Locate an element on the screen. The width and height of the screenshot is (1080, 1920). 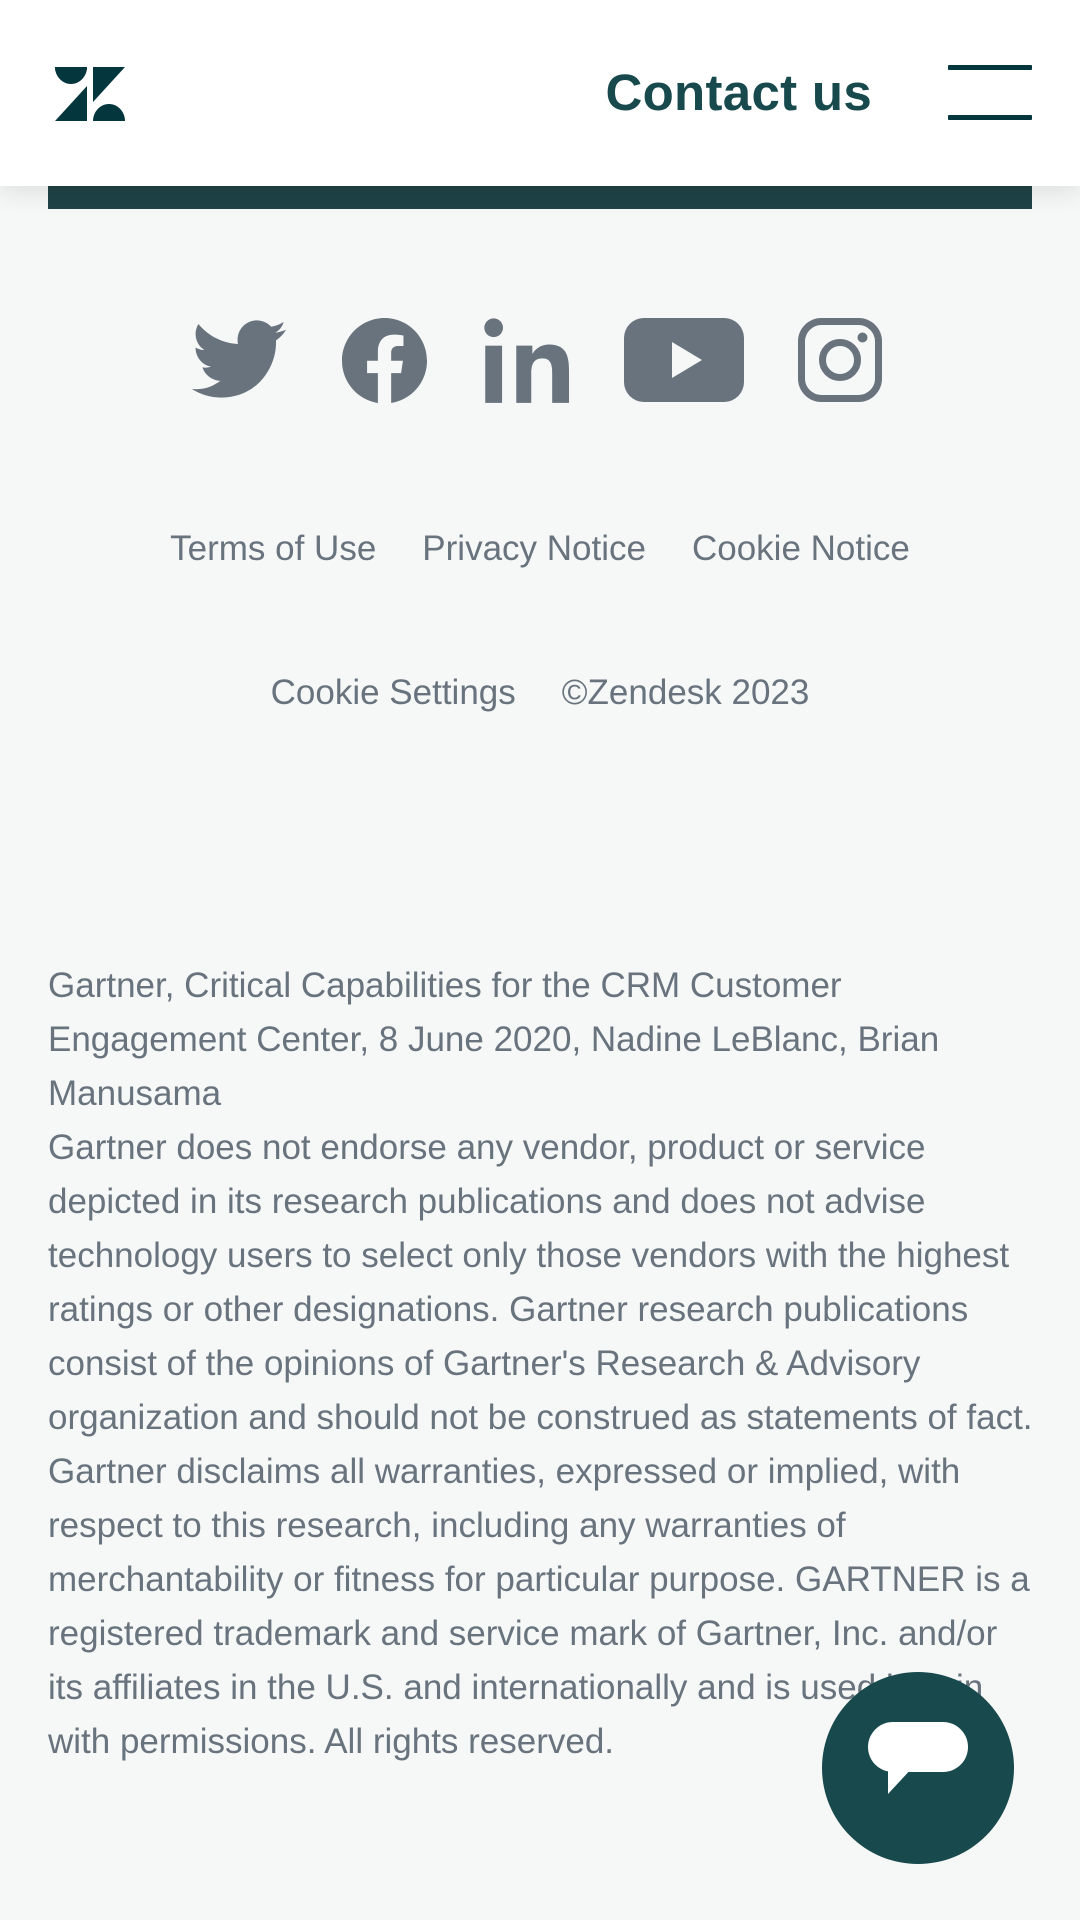
twitter-icon is located at coordinates (240, 360).